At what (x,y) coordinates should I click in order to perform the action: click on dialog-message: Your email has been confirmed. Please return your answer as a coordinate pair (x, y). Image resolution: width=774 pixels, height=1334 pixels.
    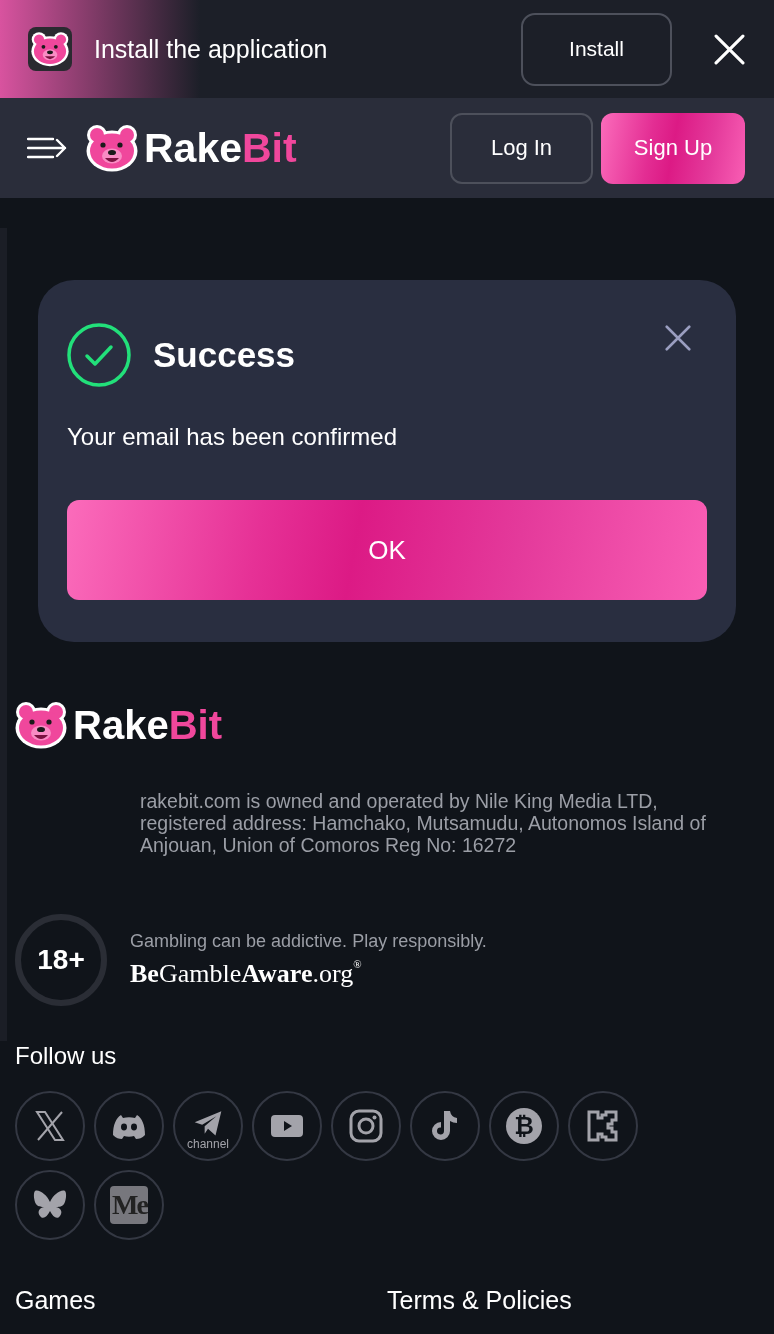
    Looking at the image, I should click on (232, 437).